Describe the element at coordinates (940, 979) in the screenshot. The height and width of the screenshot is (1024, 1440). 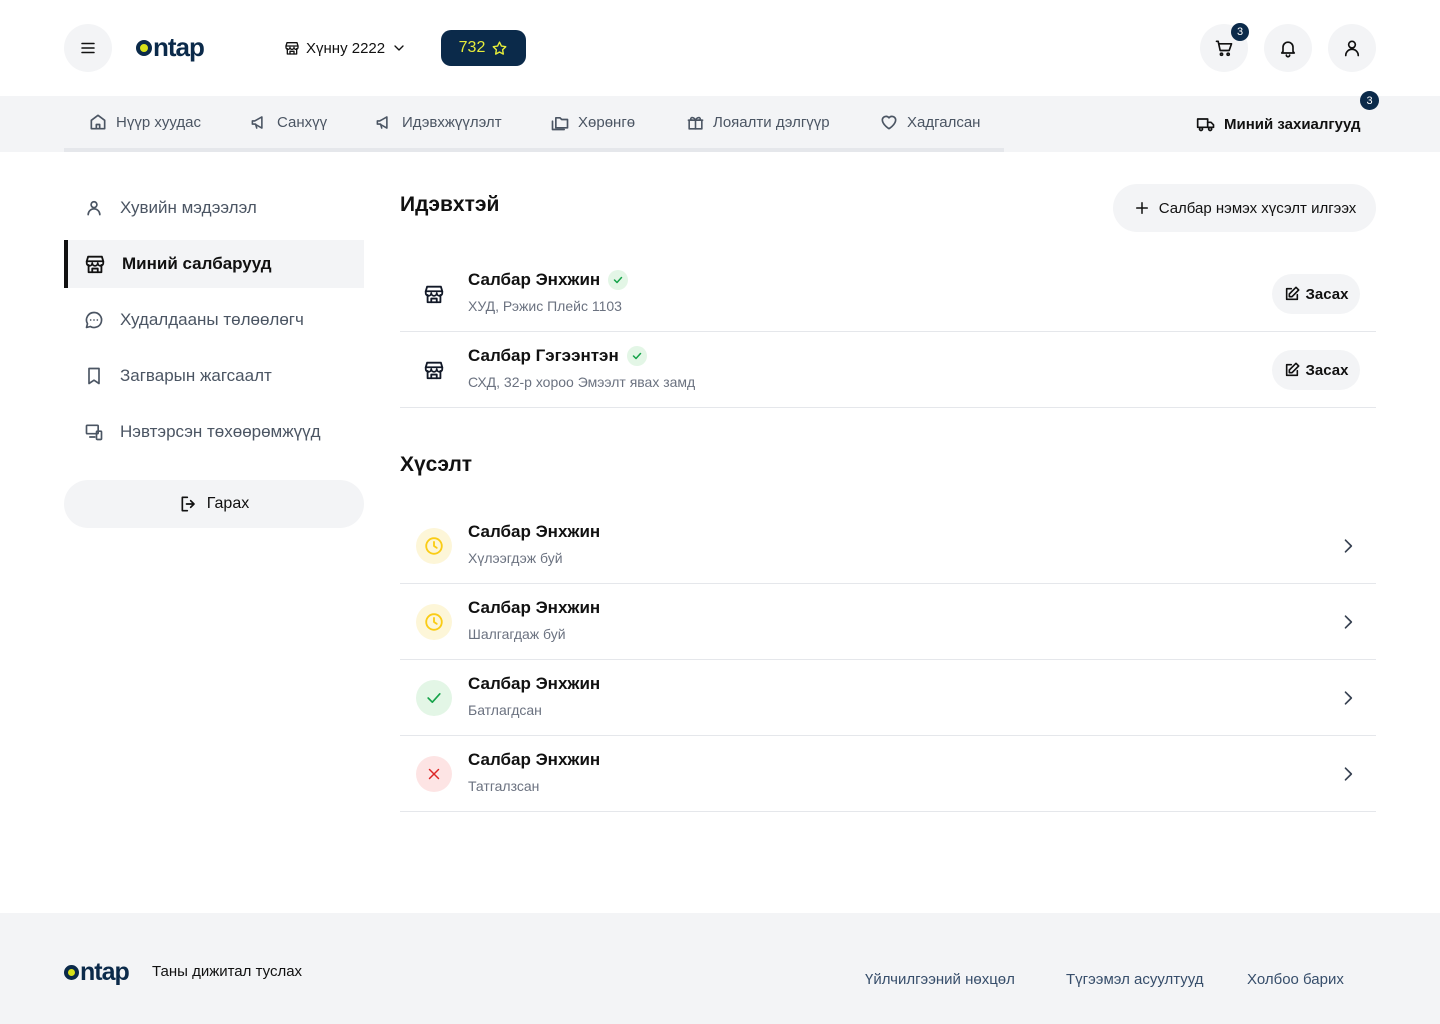
I see `footer-link-terms: Үйлчилгээний нөхцөл` at that location.